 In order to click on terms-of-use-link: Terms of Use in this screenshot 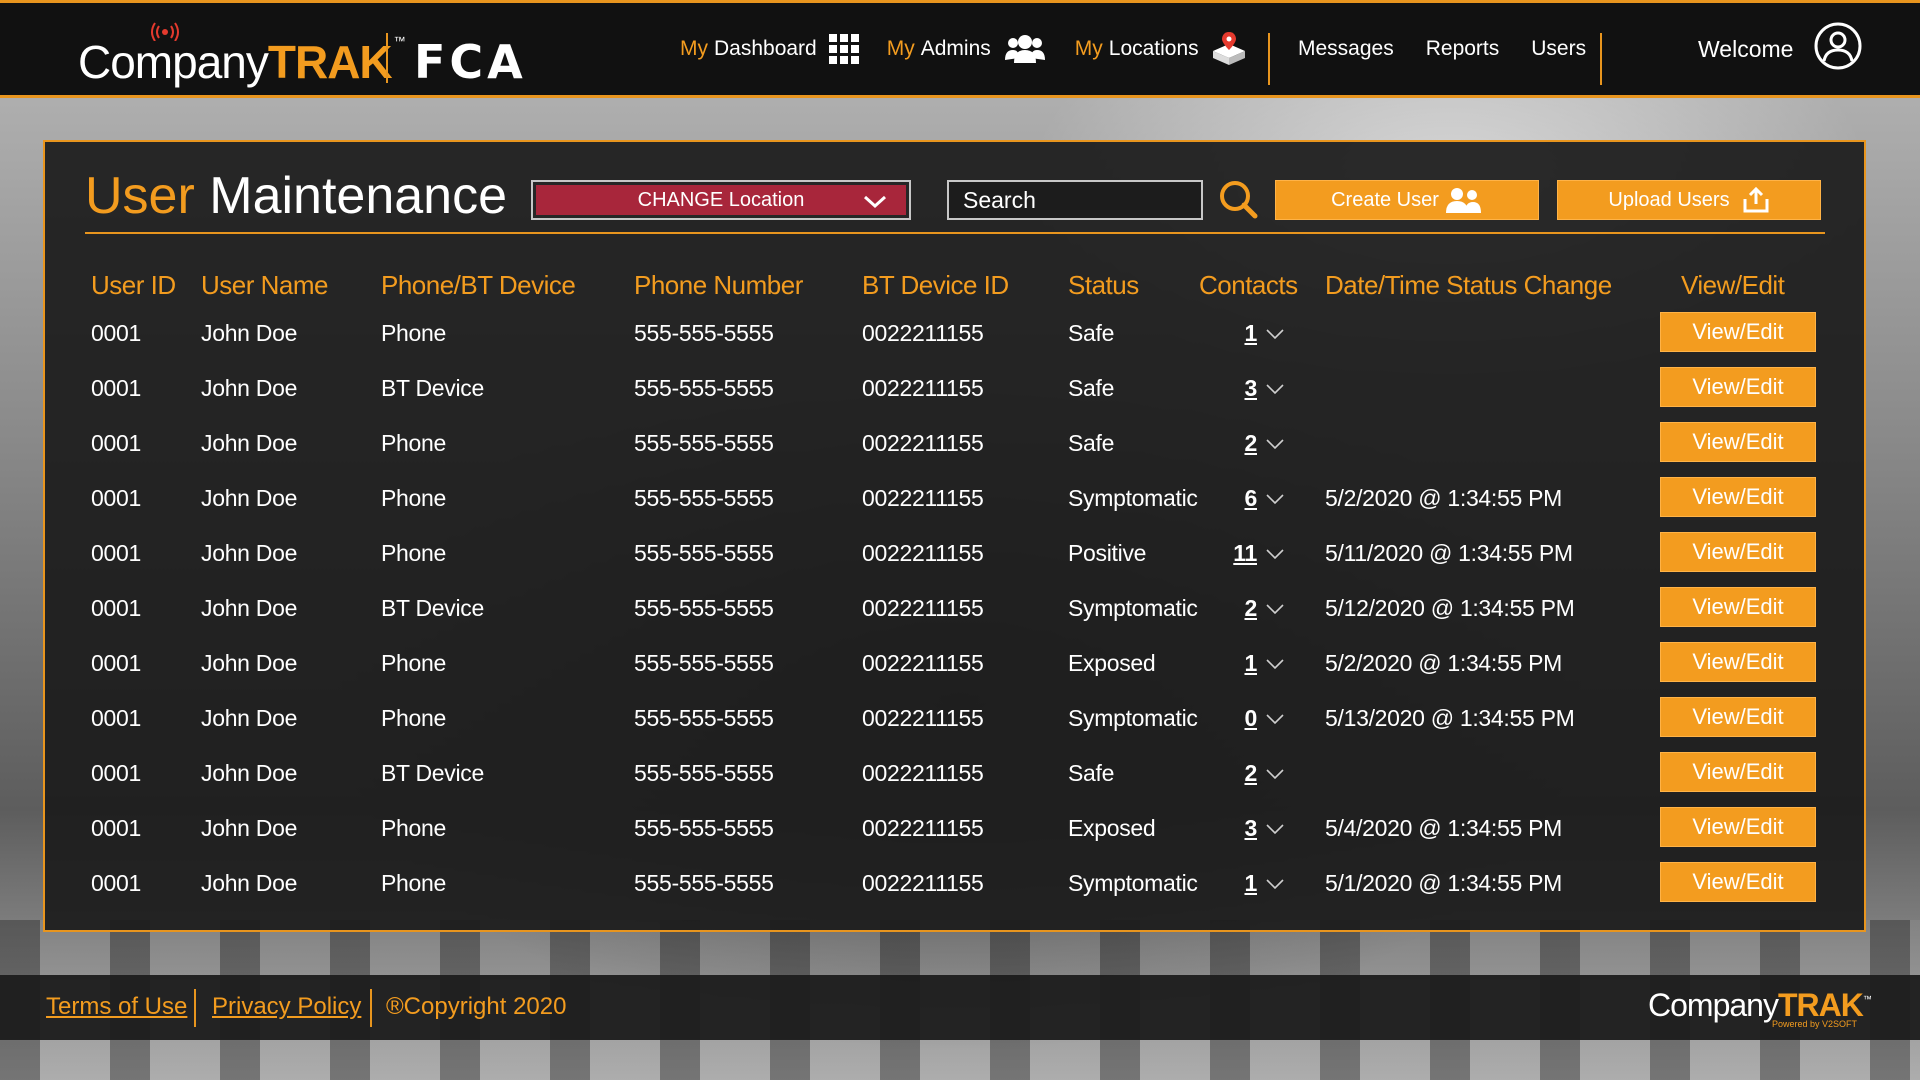, I will do `click(116, 1007)`.